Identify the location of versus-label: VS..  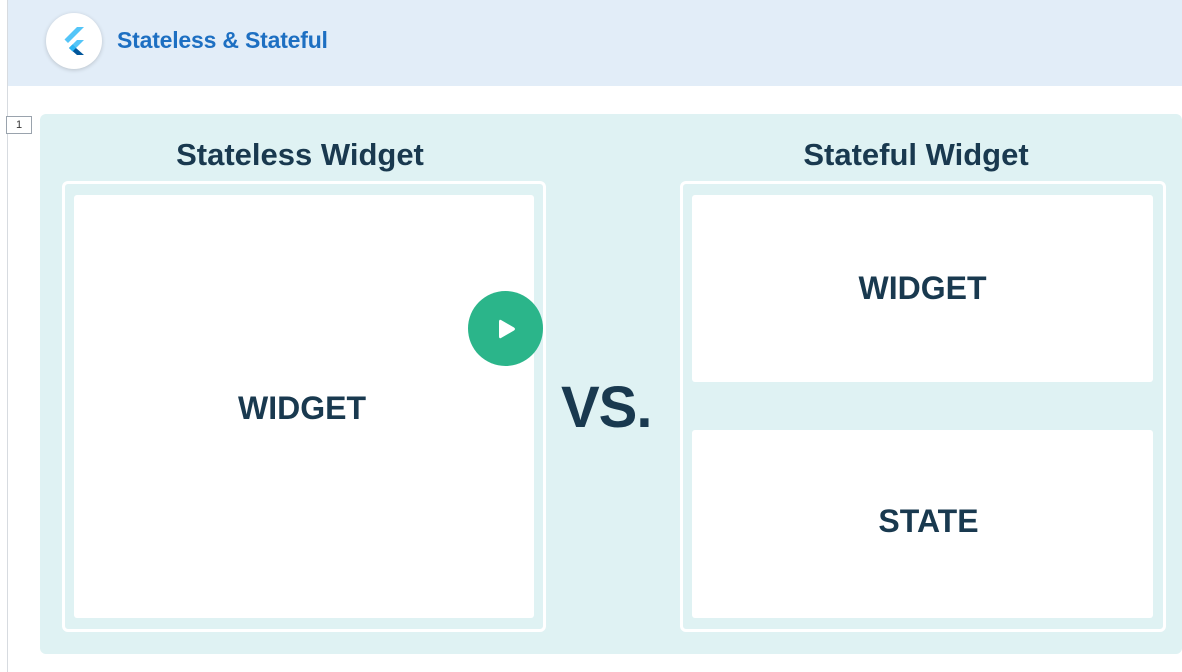
(606, 407).